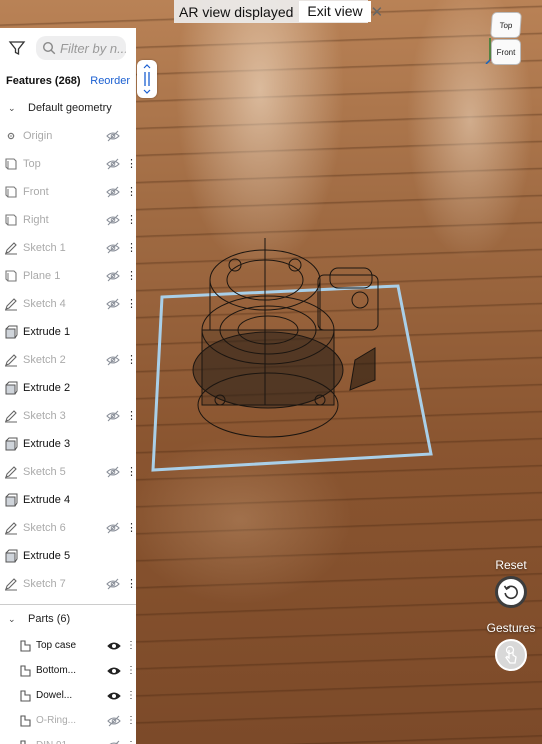 The image size is (542, 744). I want to click on panel-collapse-handle, so click(147, 79).